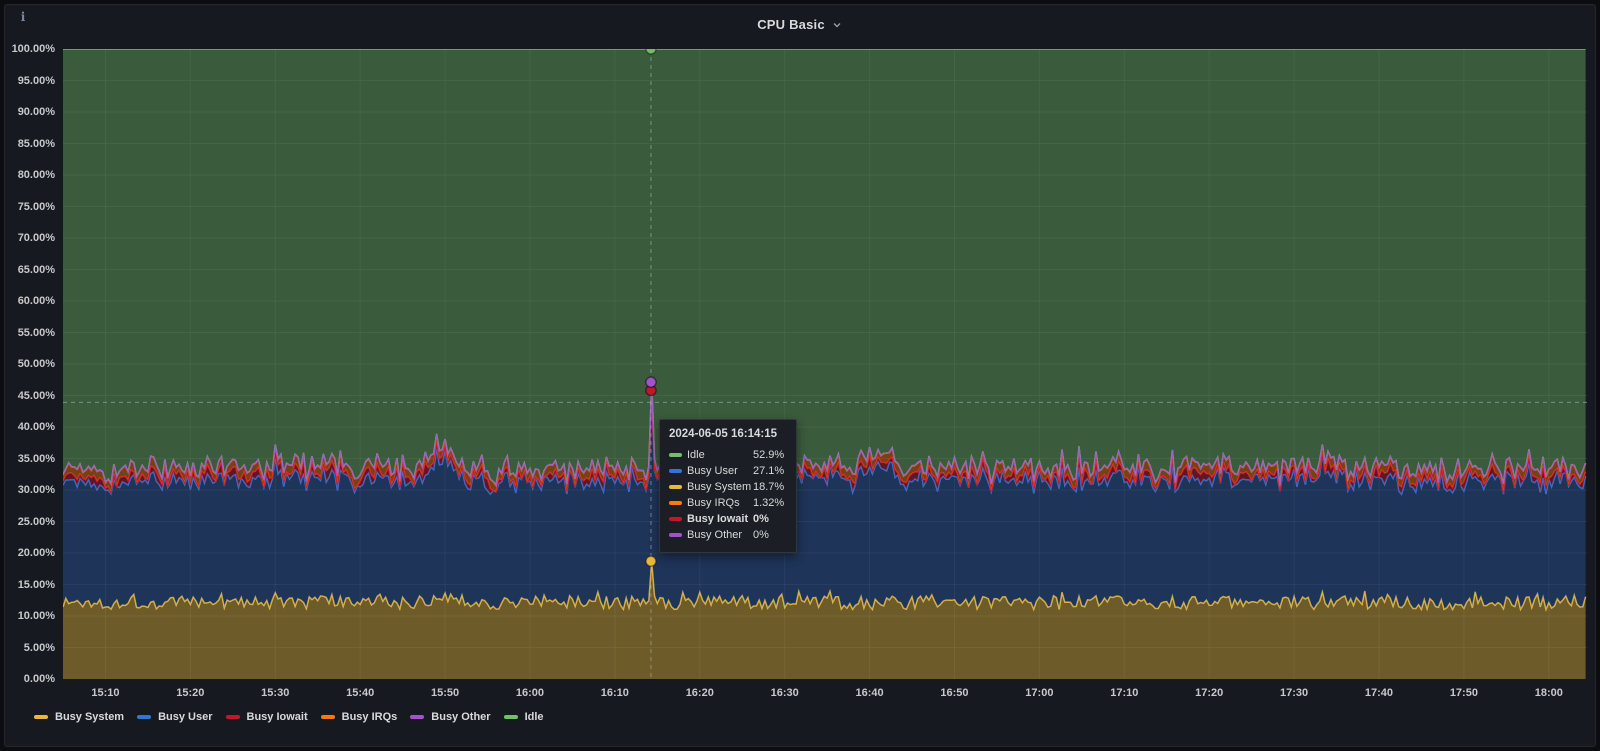 Image resolution: width=1600 pixels, height=751 pixels. I want to click on hover-dot-idle, so click(651, 52).